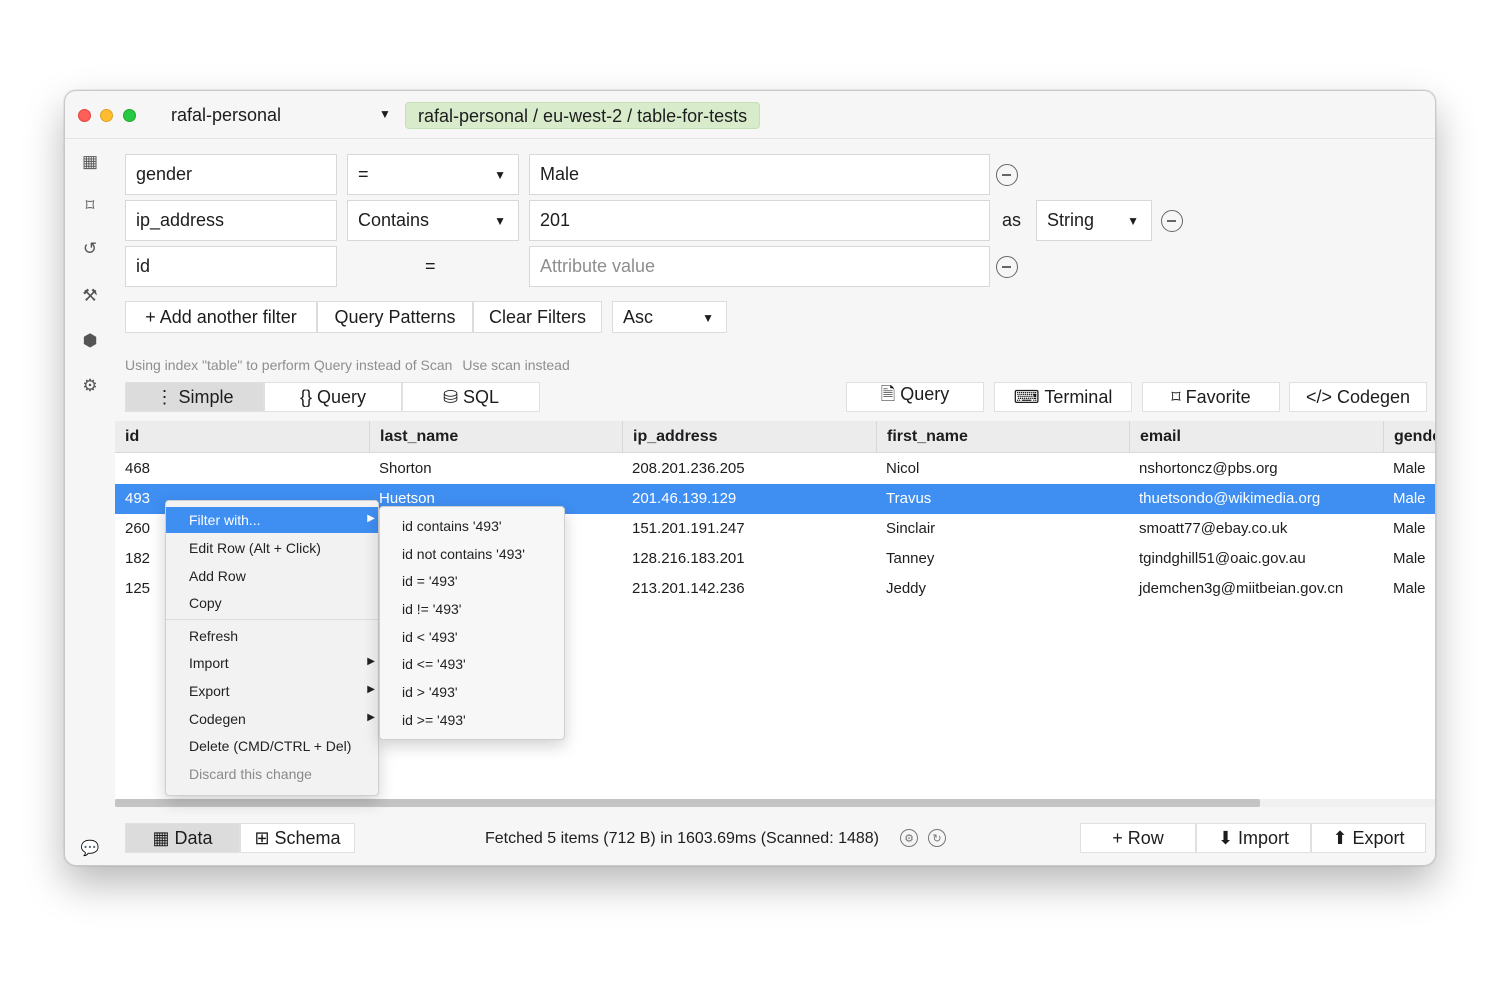  Describe the element at coordinates (226, 115) in the screenshot. I see `profile-selector: rafal-personal` at that location.